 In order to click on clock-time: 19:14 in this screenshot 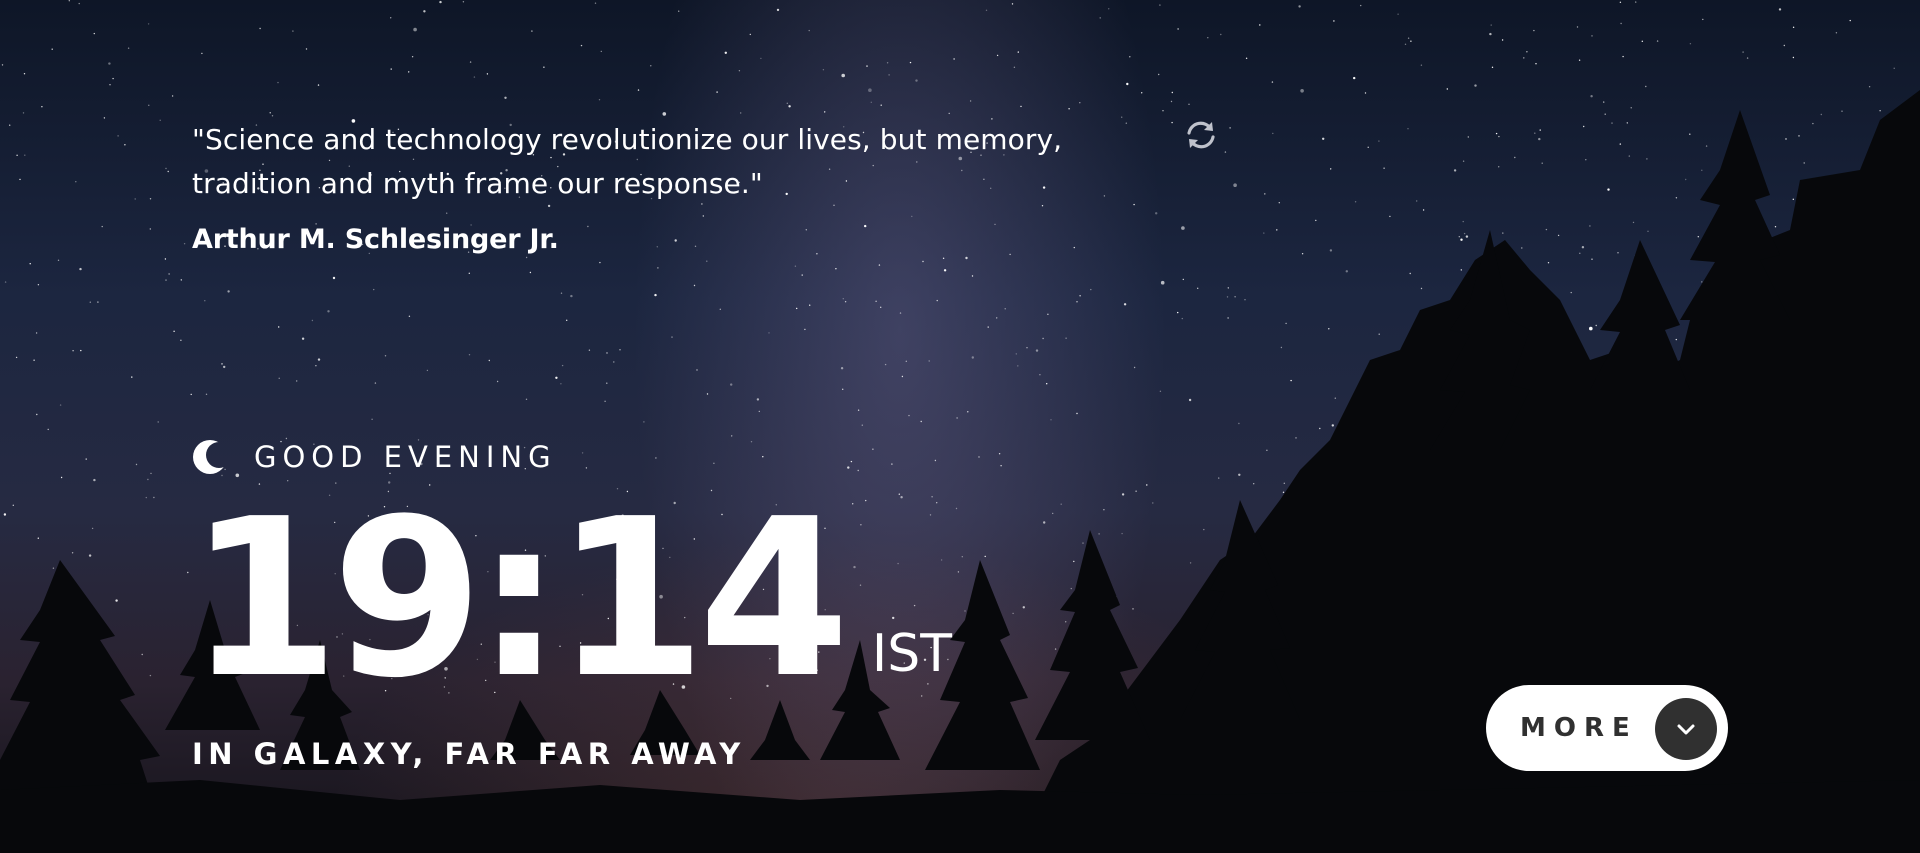, I will do `click(519, 599)`.